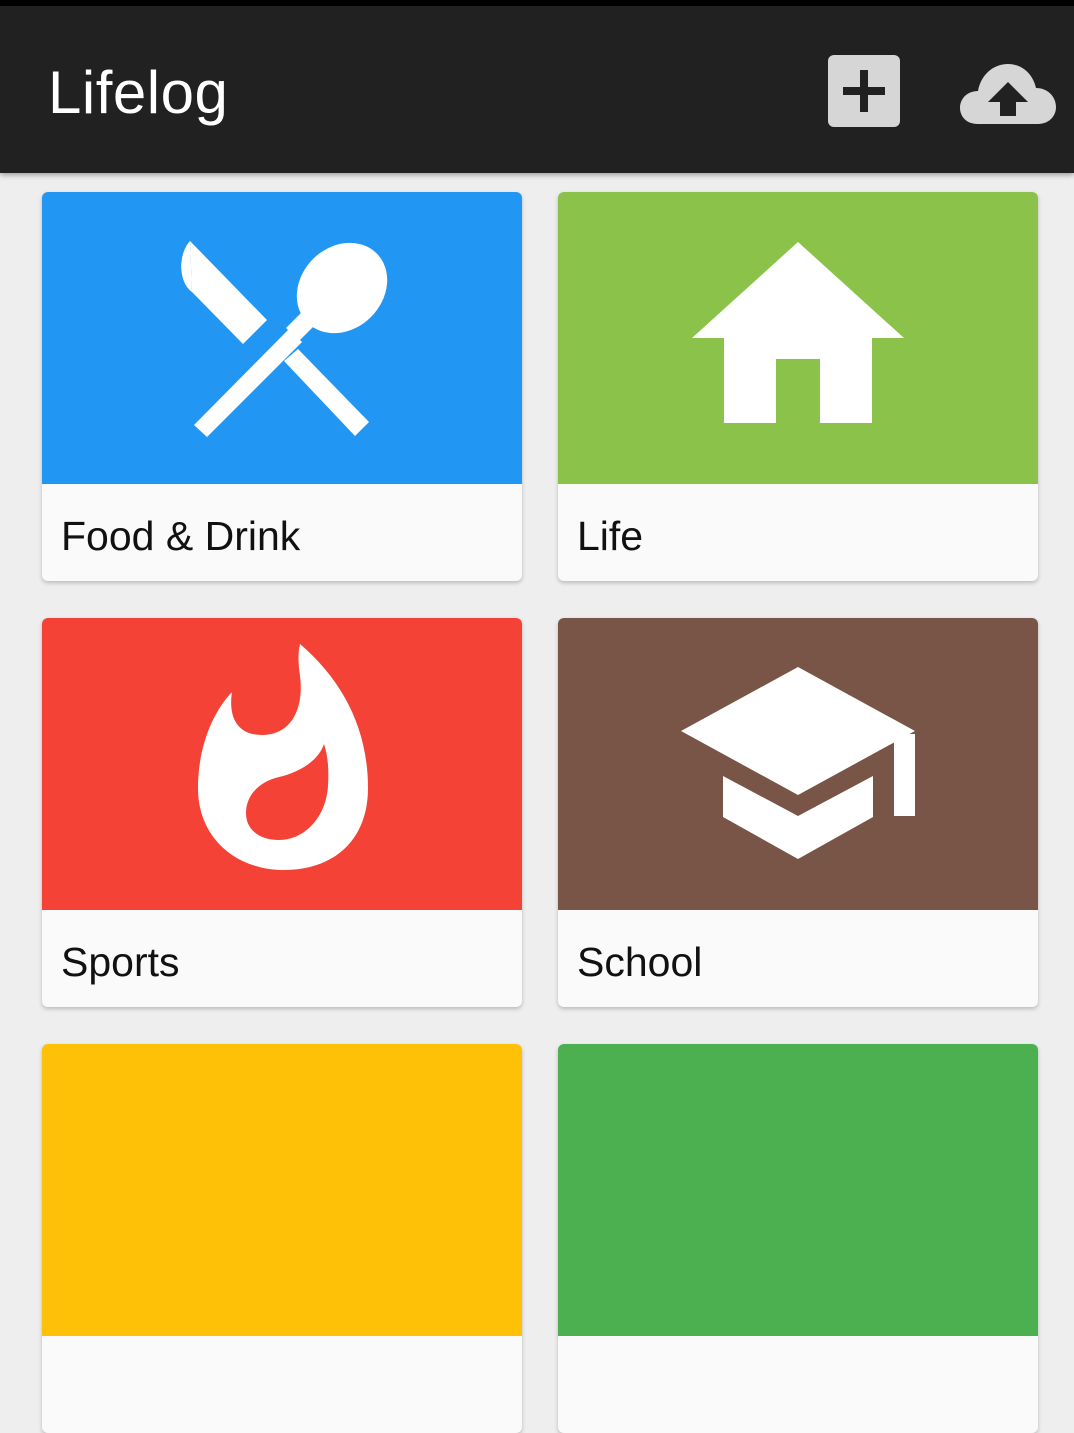 This screenshot has width=1074, height=1433. Describe the element at coordinates (138, 92) in the screenshot. I see `app-title: Lifelog` at that location.